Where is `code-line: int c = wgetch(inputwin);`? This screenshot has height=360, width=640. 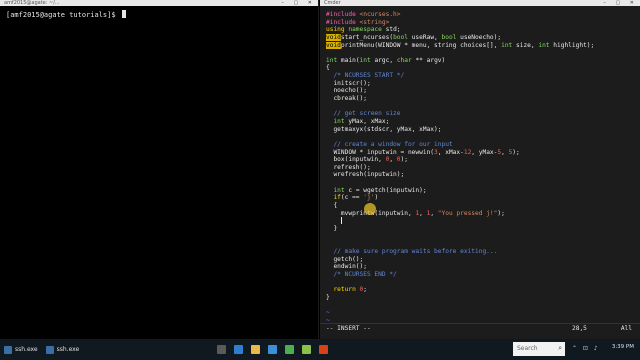
code-line: int c = wgetch(inputwin); is located at coordinates (480, 191).